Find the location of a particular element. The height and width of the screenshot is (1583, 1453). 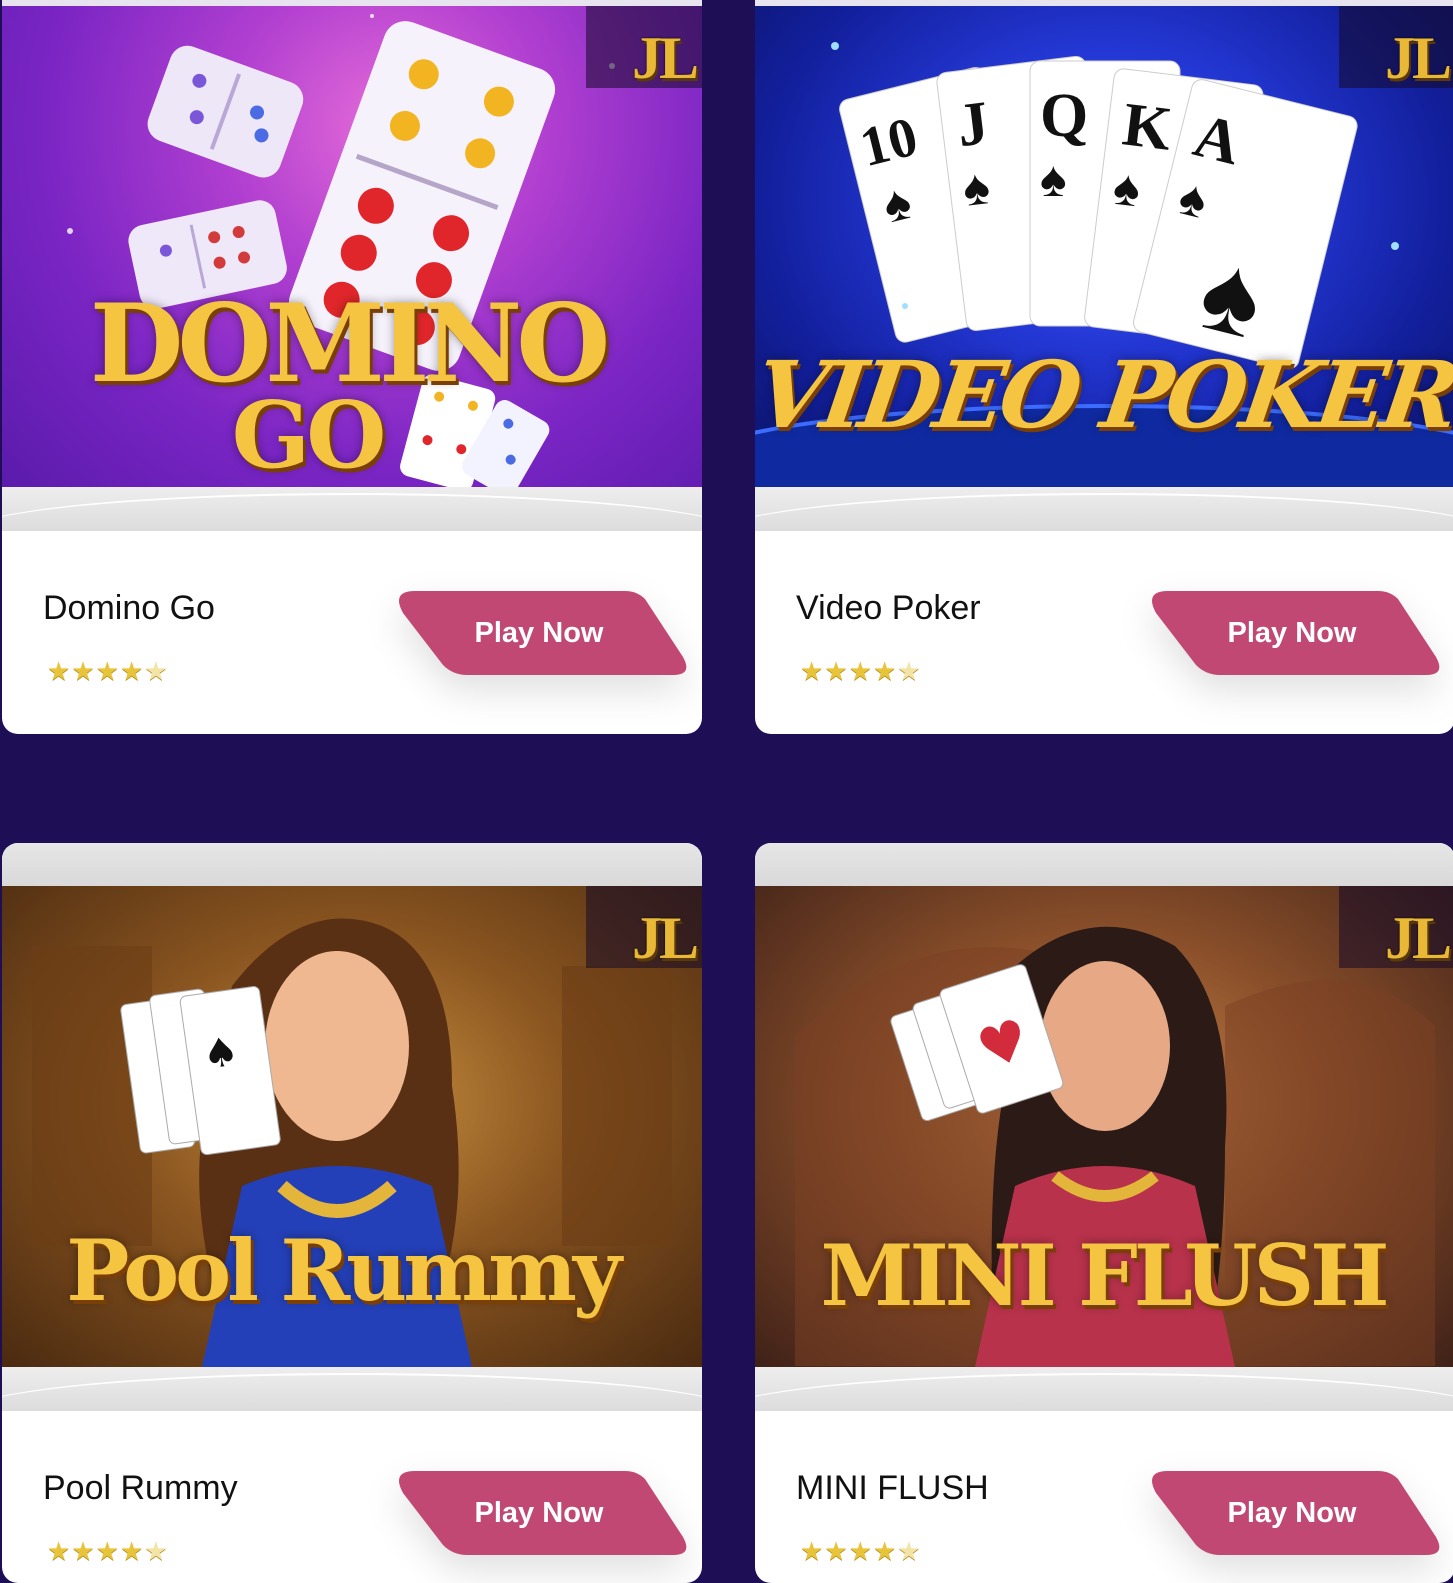

game-title: Video Poker is located at coordinates (888, 608).